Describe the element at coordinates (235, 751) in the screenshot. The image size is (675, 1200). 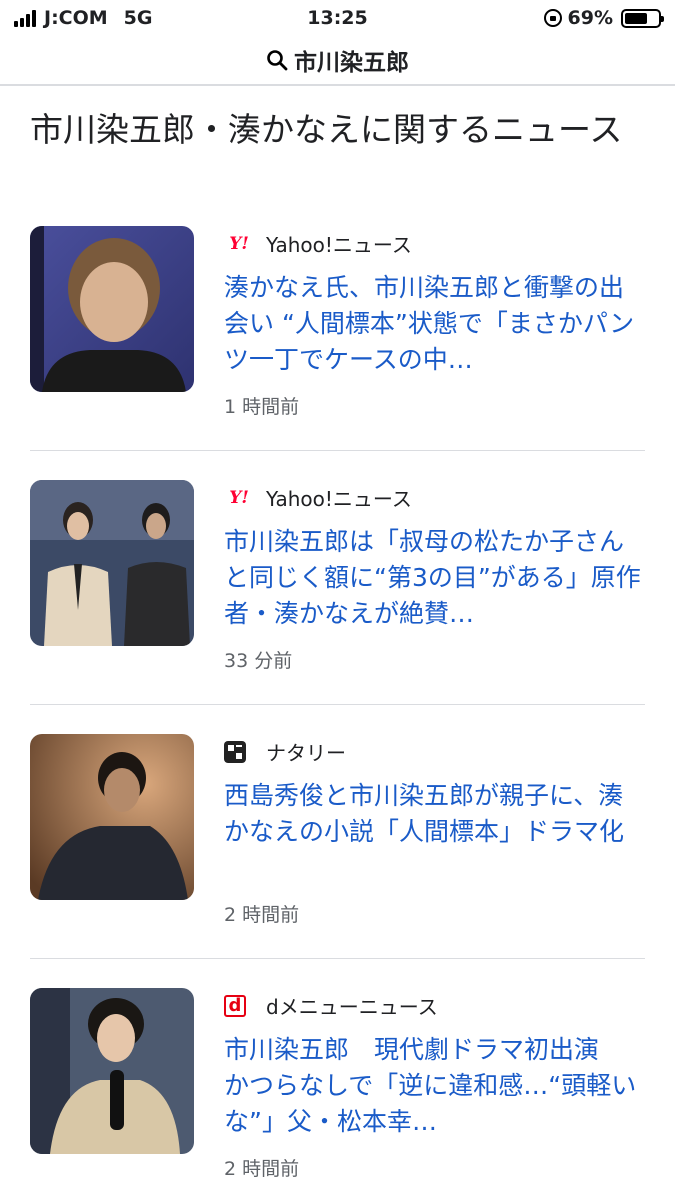
I see `natalie-logo-icon` at that location.